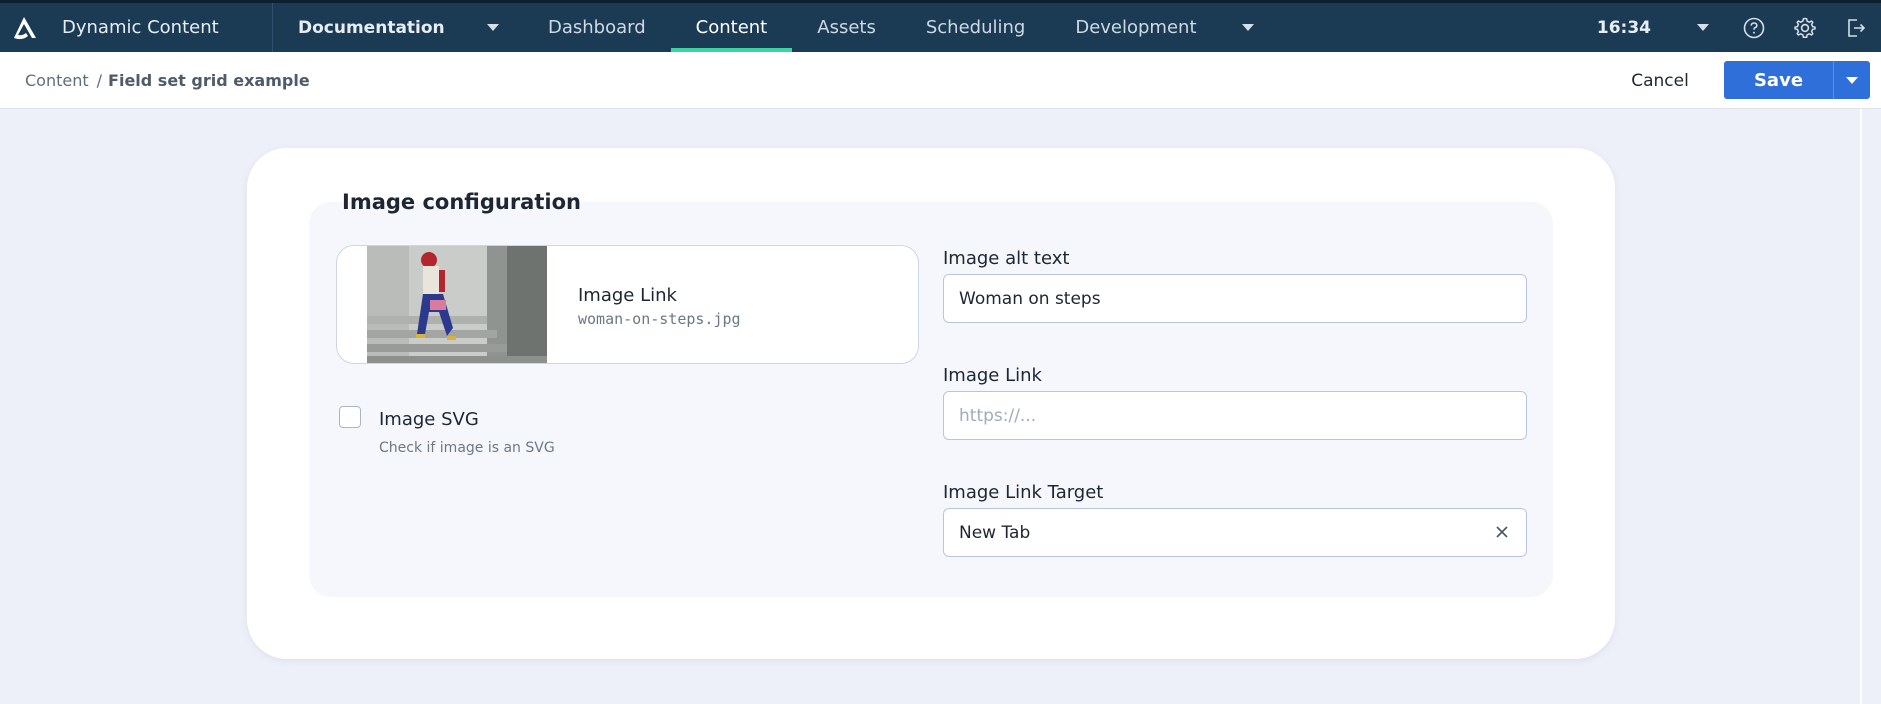 Image resolution: width=1881 pixels, height=704 pixels. What do you see at coordinates (1623, 27) in the screenshot?
I see `clock: 16:34` at bounding box center [1623, 27].